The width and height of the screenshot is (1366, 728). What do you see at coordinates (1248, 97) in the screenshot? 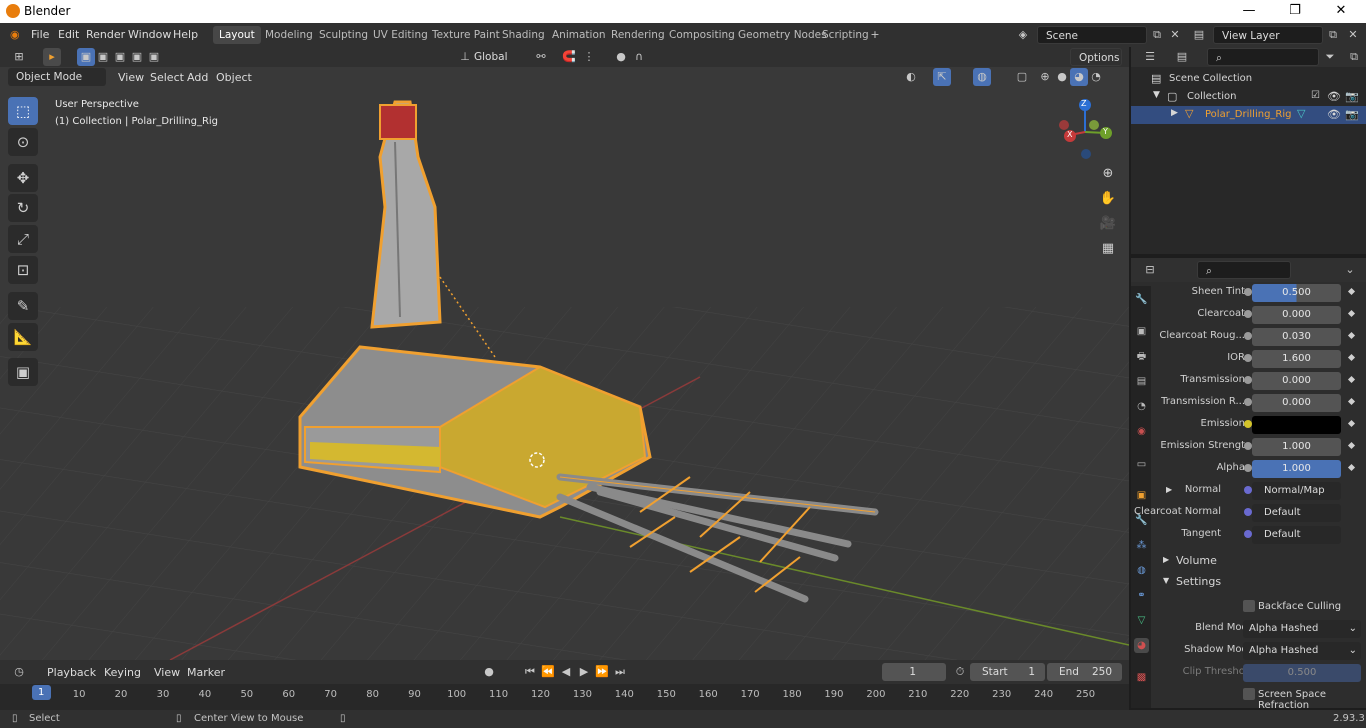
I see `outliner-row-collection: ▼ ▢ Collection ☑ 👁 📷` at bounding box center [1248, 97].